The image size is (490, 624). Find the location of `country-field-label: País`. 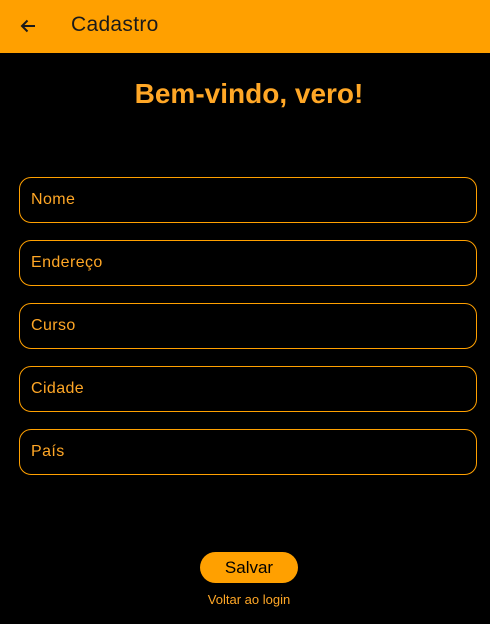

country-field-label: País is located at coordinates (48, 451).